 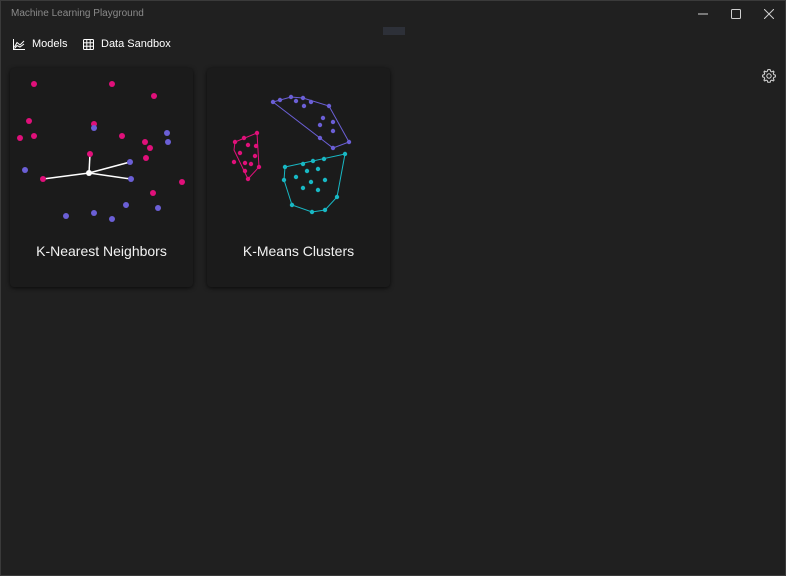 I want to click on query-point, so click(x=89, y=173).